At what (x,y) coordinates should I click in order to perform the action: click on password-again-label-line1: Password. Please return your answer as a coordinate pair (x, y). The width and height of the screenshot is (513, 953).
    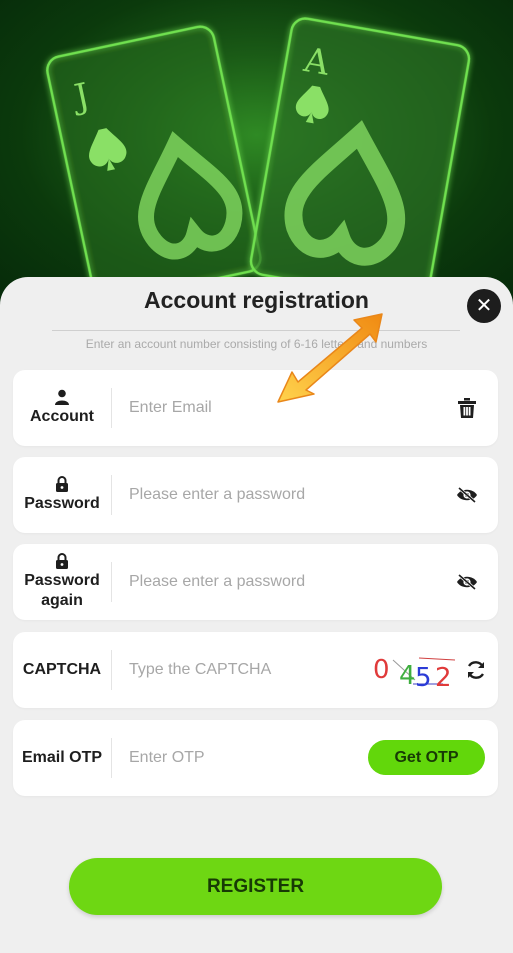
    Looking at the image, I should click on (62, 580).